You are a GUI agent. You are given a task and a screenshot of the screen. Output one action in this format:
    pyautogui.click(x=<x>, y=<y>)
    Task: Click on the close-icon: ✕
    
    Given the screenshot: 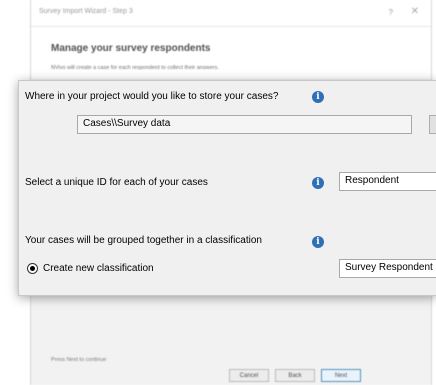 What is the action you would take?
    pyautogui.click(x=415, y=11)
    